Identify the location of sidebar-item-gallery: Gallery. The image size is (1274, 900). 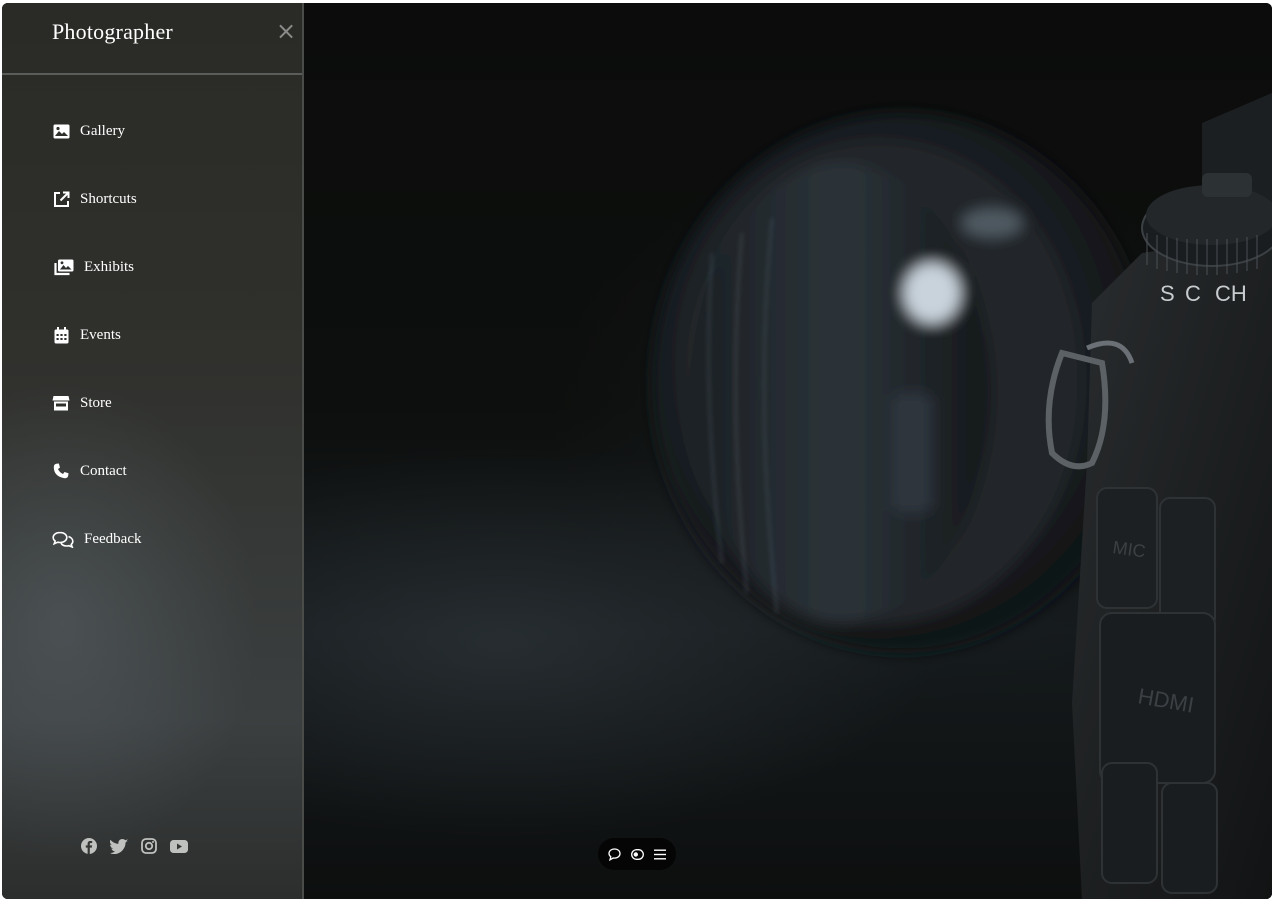
(96, 131).